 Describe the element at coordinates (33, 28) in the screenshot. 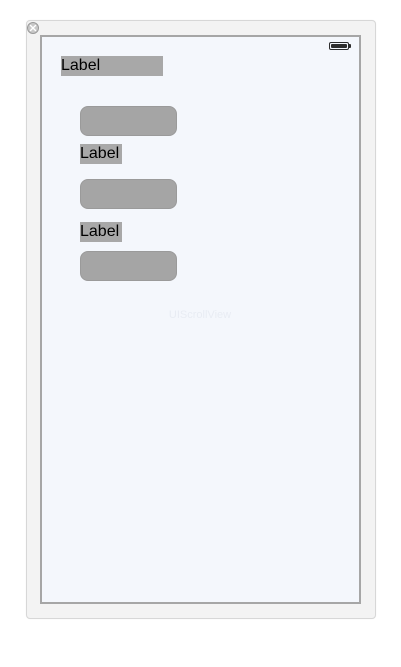

I see `close-icon` at that location.